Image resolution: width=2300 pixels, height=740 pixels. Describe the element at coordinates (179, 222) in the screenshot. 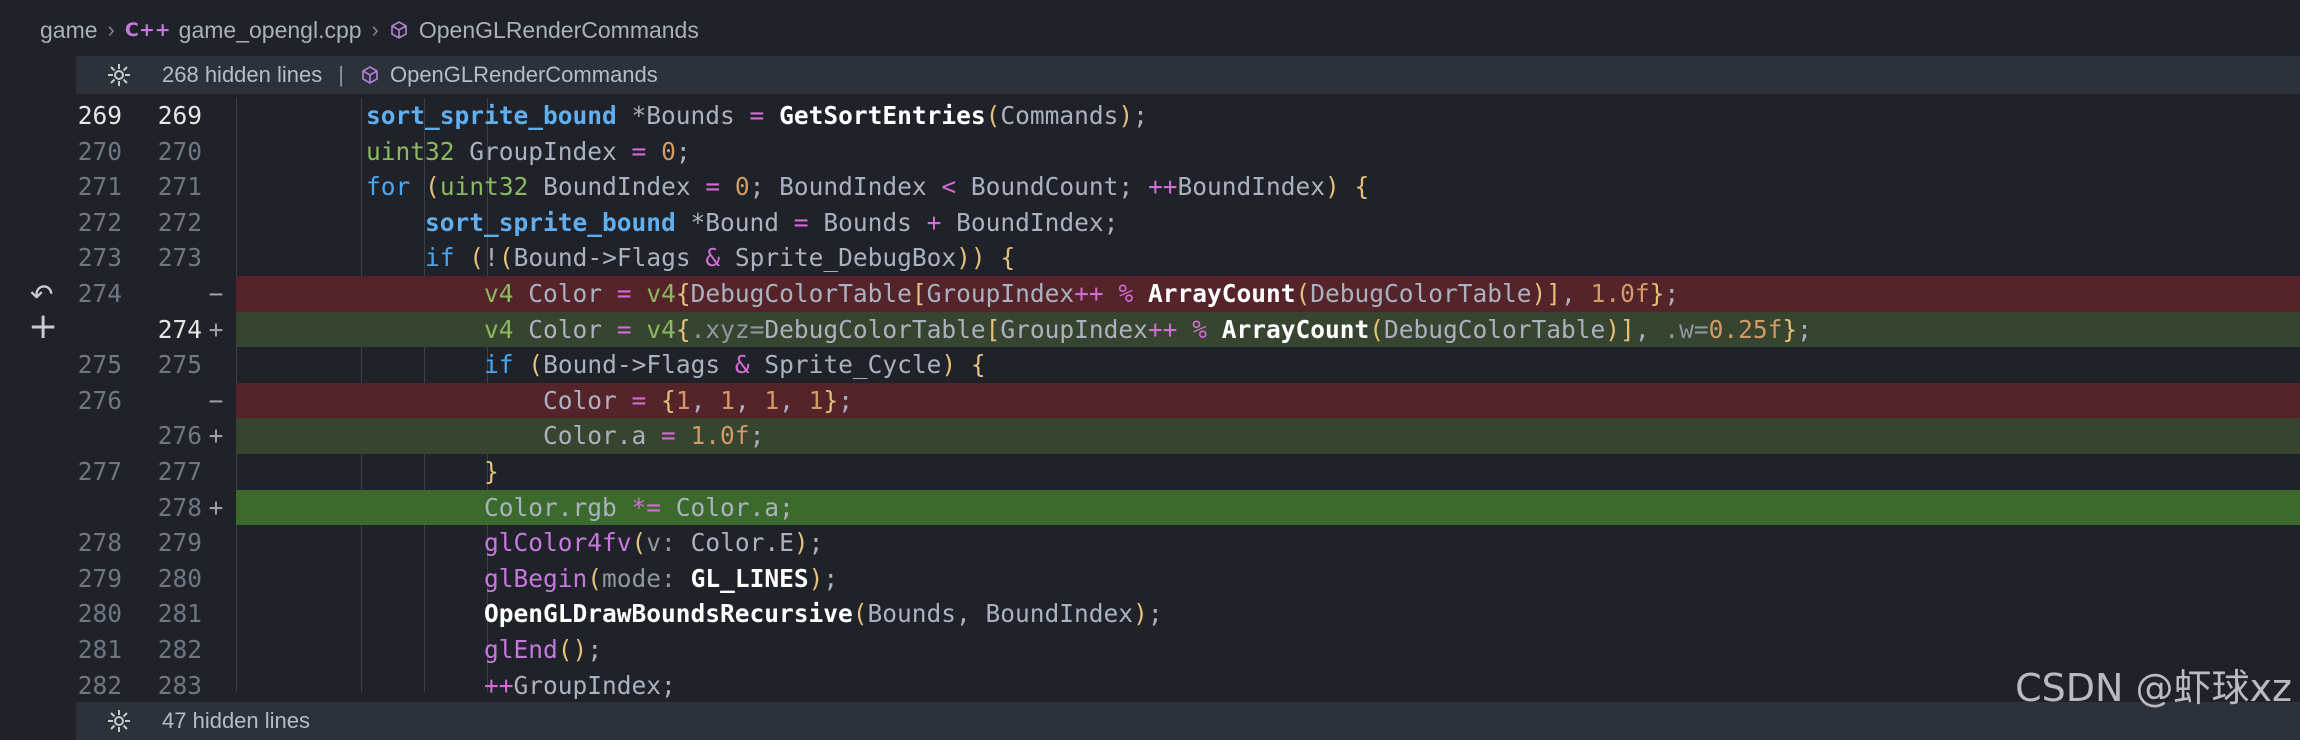

I see `new-line-number: 272` at that location.